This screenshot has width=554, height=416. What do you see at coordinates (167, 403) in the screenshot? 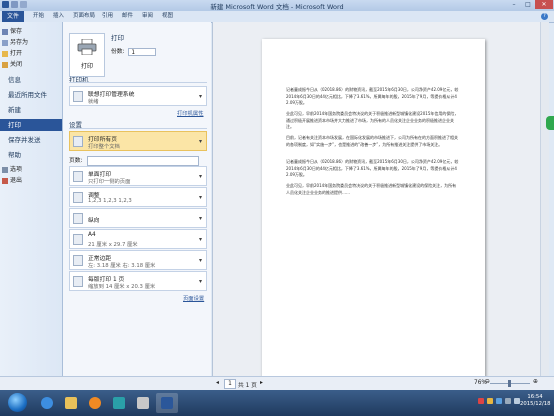
I see `taskbar-word` at bounding box center [167, 403].